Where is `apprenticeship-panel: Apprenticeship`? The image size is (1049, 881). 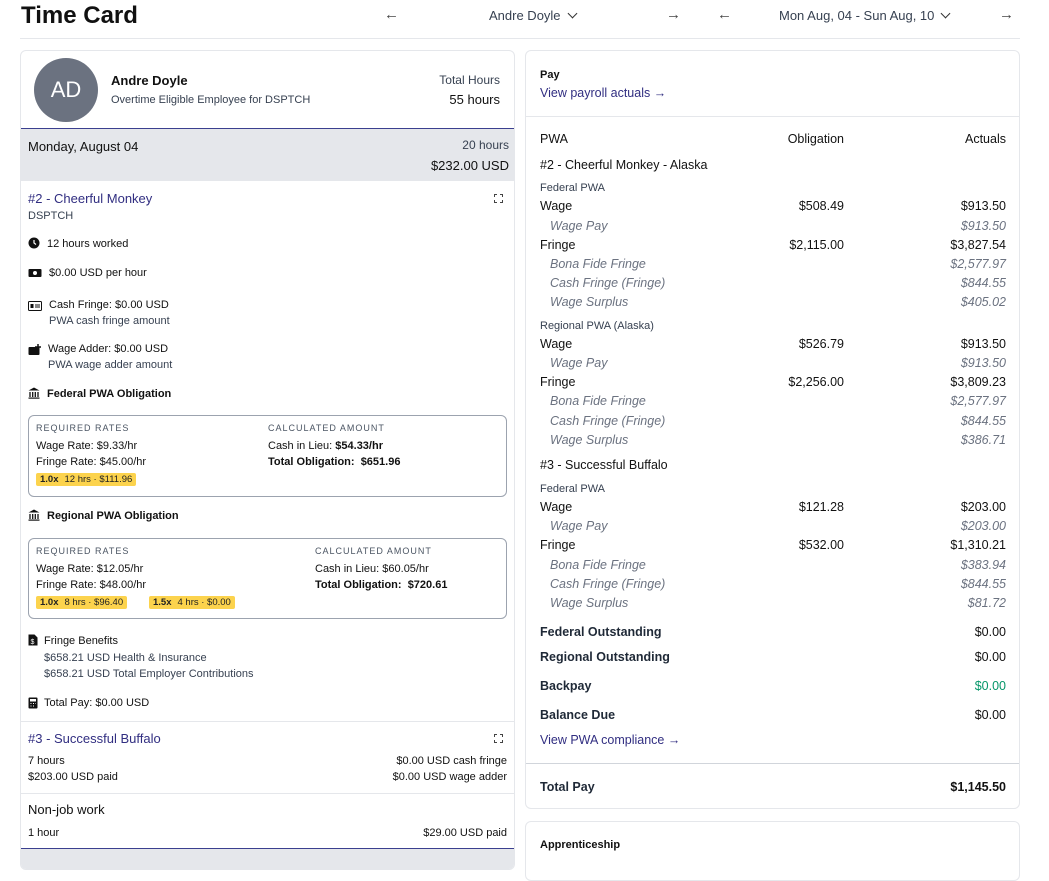
apprenticeship-panel: Apprenticeship is located at coordinates (772, 851).